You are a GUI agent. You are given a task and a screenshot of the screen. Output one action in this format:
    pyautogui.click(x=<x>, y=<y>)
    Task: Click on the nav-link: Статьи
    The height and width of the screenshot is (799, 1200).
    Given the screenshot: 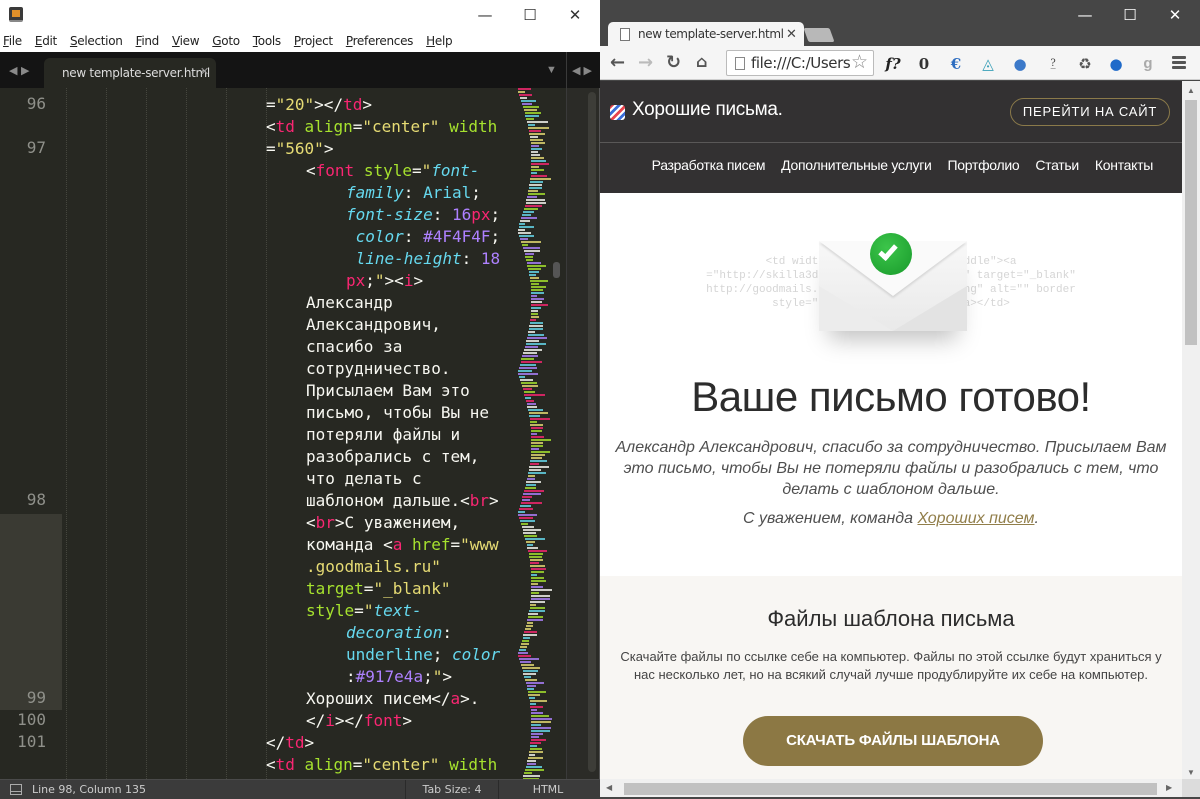 What is the action you would take?
    pyautogui.click(x=1057, y=165)
    